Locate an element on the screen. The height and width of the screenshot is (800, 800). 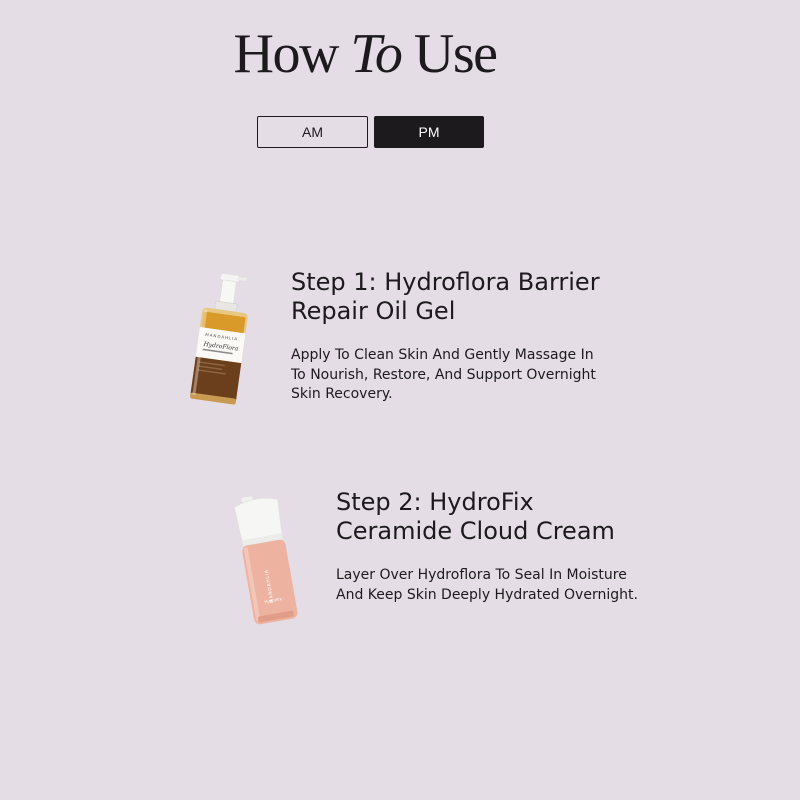
page-title-part1: How is located at coordinates (292, 54).